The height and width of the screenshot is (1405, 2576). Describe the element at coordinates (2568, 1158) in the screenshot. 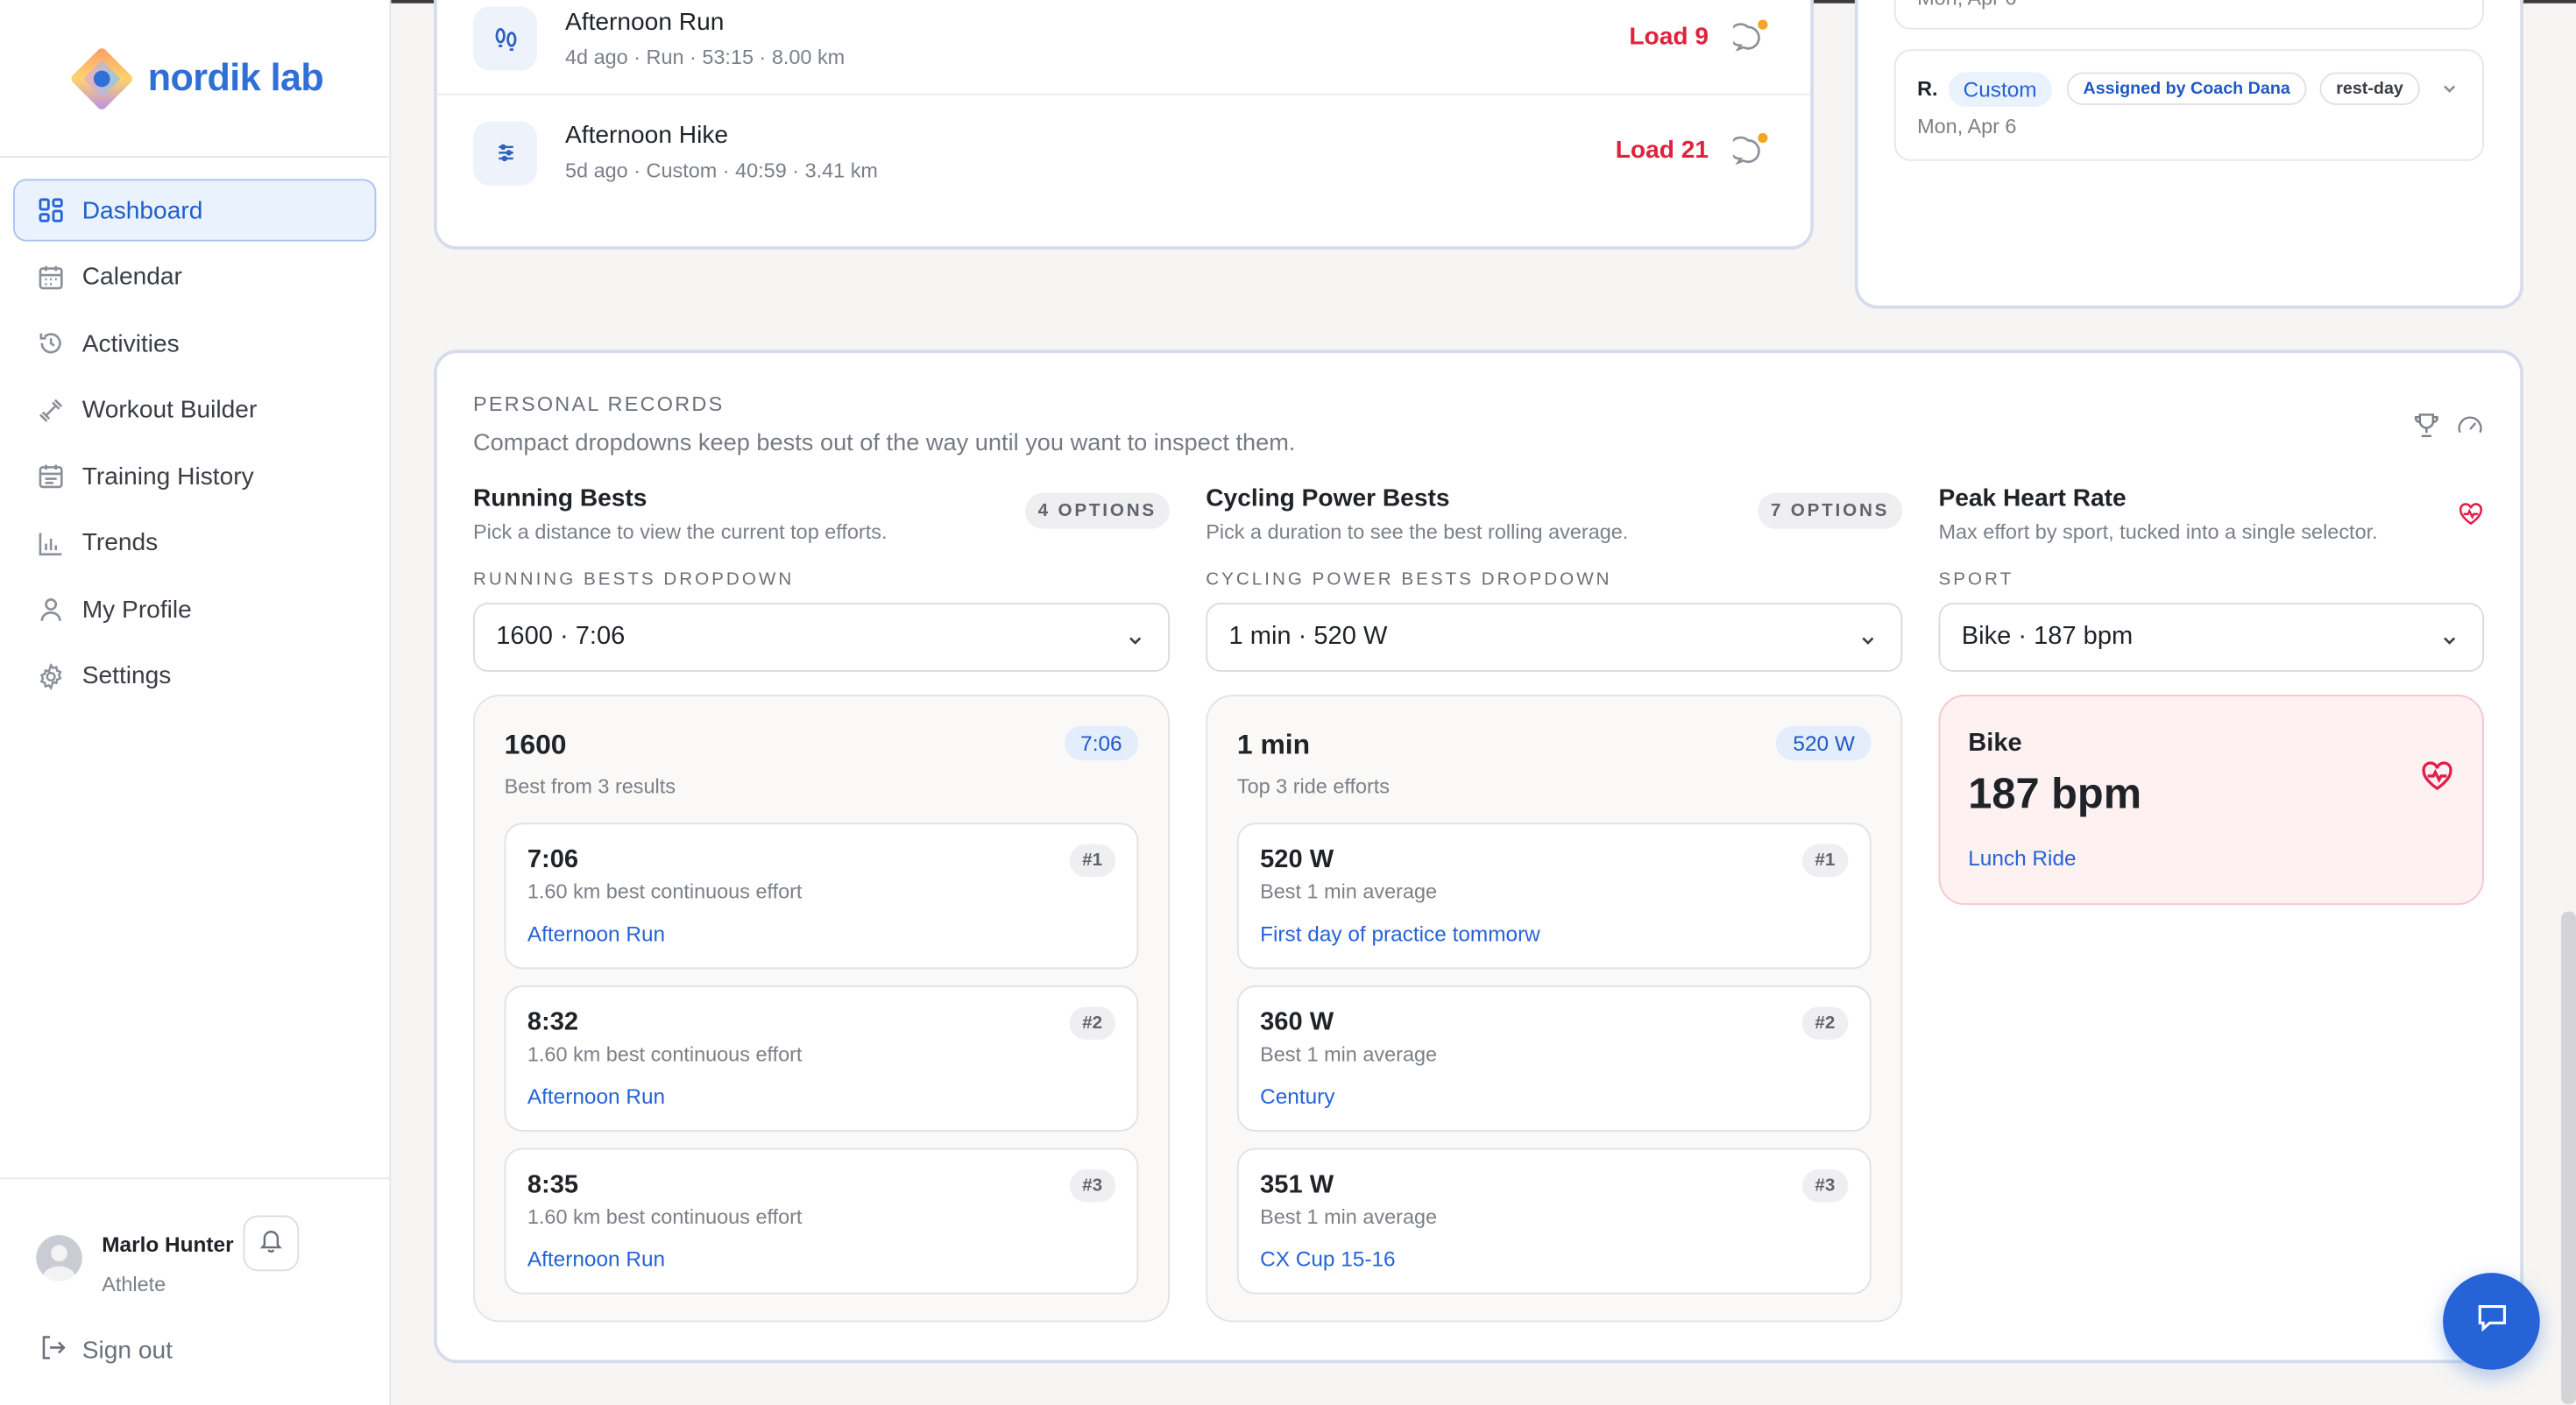

I see `scrollbar` at that location.